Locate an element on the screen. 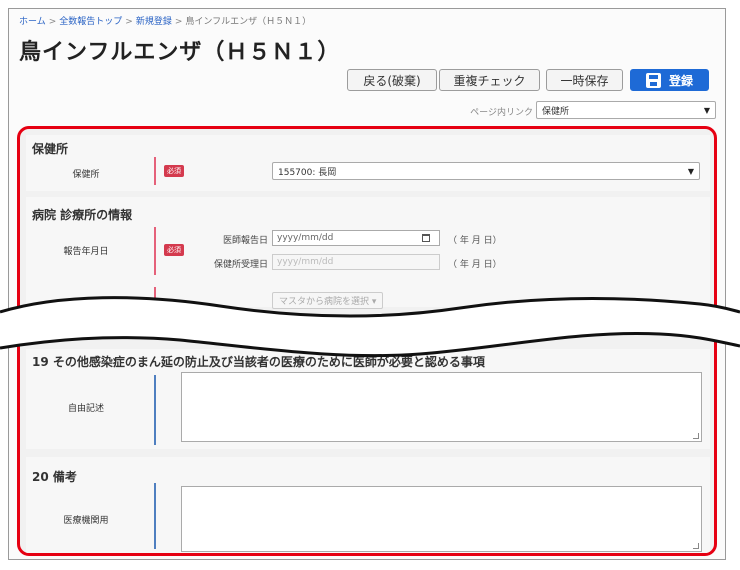 The width and height of the screenshot is (740, 570). health-center-select: 155700: 長岡 ▼ is located at coordinates (486, 171).